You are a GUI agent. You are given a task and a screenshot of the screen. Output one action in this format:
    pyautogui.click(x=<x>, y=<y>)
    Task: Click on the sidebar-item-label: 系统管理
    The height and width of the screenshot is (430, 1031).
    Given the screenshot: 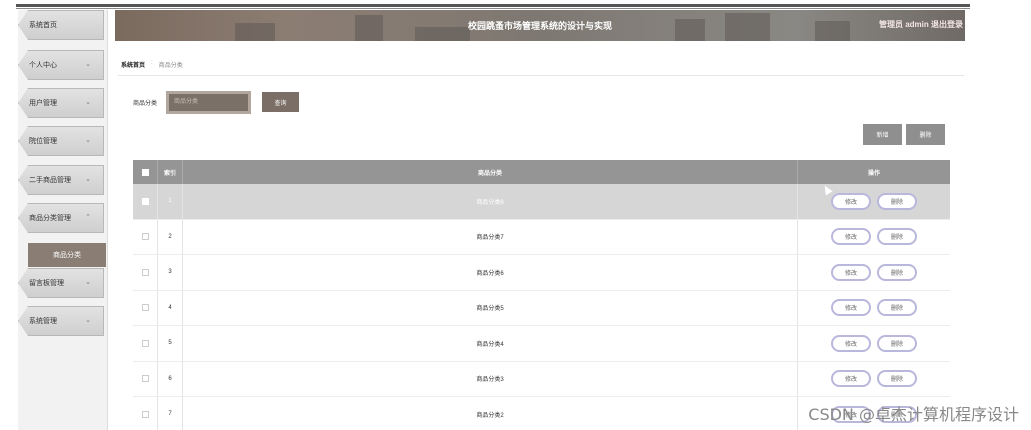 What is the action you would take?
    pyautogui.click(x=43, y=321)
    